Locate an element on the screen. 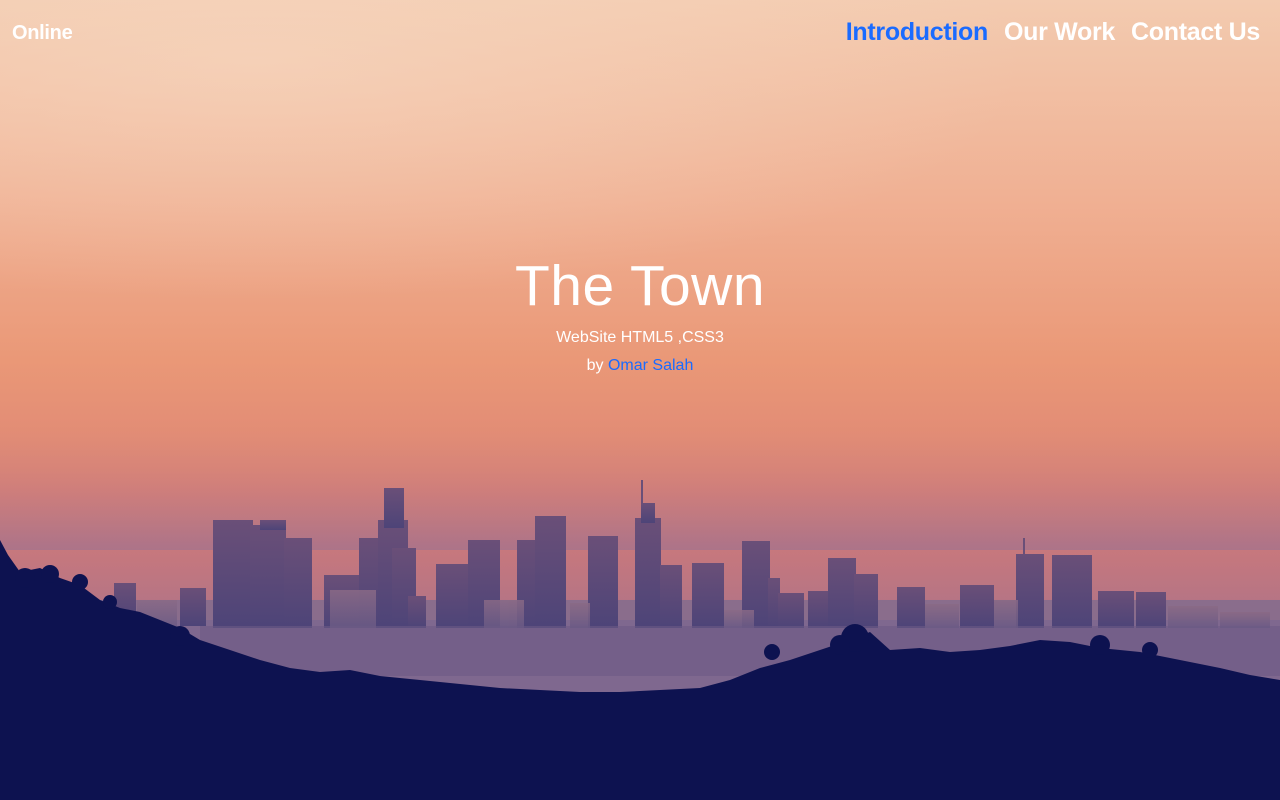 The height and width of the screenshot is (800, 1280). hero-subtitle: WebSite HTML5 ,CSS3 is located at coordinates (640, 337).